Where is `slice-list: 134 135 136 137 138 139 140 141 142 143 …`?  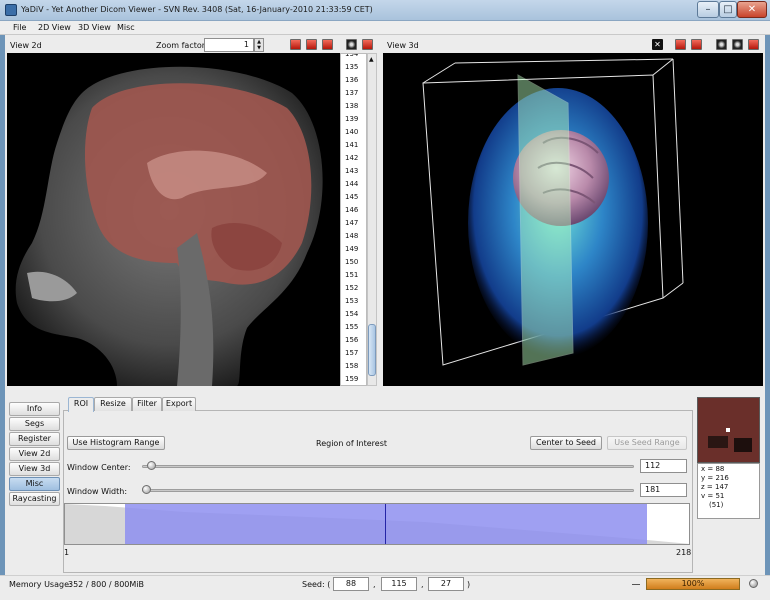
slice-list: 134 135 136 137 138 139 140 141 142 143 … is located at coordinates (353, 219).